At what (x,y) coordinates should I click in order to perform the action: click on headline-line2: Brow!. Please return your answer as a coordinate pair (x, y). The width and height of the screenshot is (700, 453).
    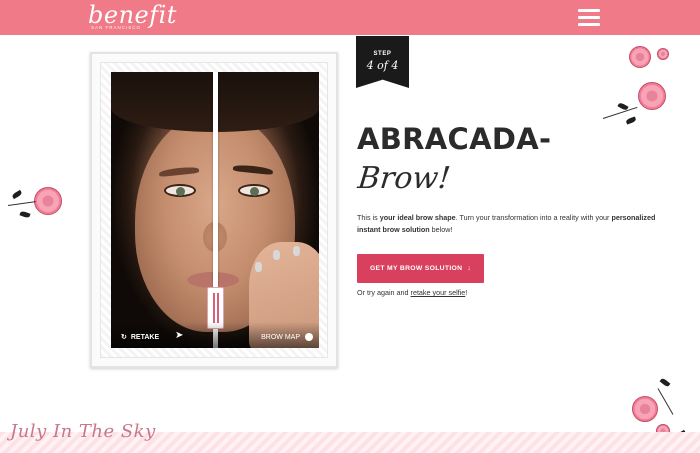
    Looking at the image, I should click on (404, 178).